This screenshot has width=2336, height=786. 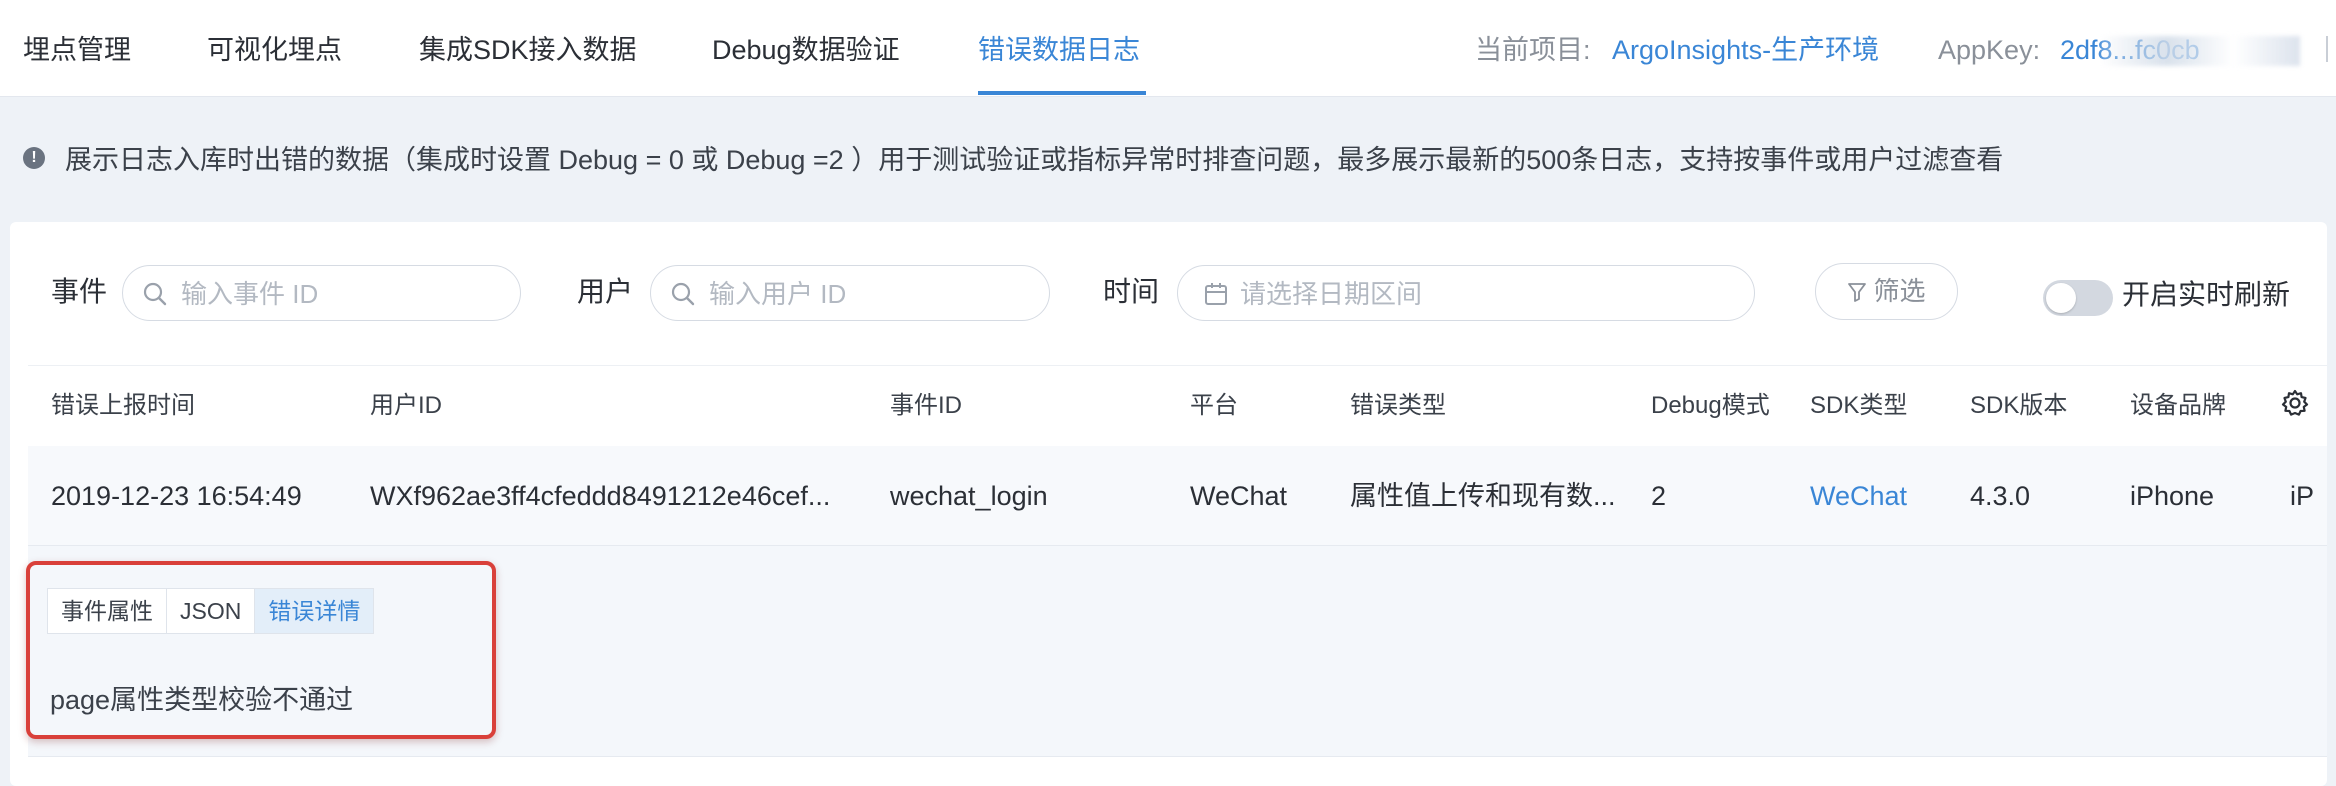 I want to click on tab-tracking-management: 埋点管理, so click(x=77, y=48).